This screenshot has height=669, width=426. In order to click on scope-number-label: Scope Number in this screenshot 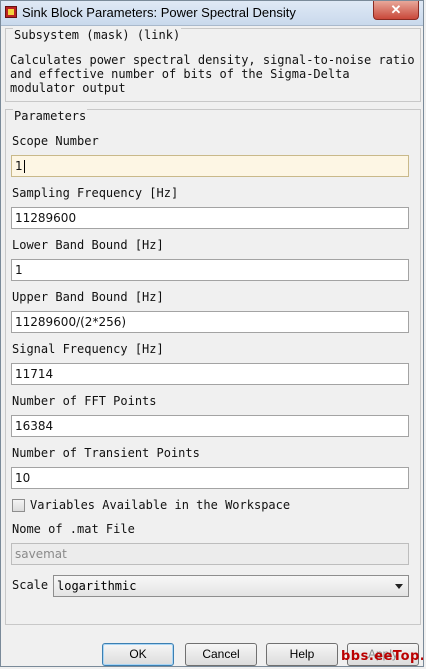, I will do `click(55, 141)`.